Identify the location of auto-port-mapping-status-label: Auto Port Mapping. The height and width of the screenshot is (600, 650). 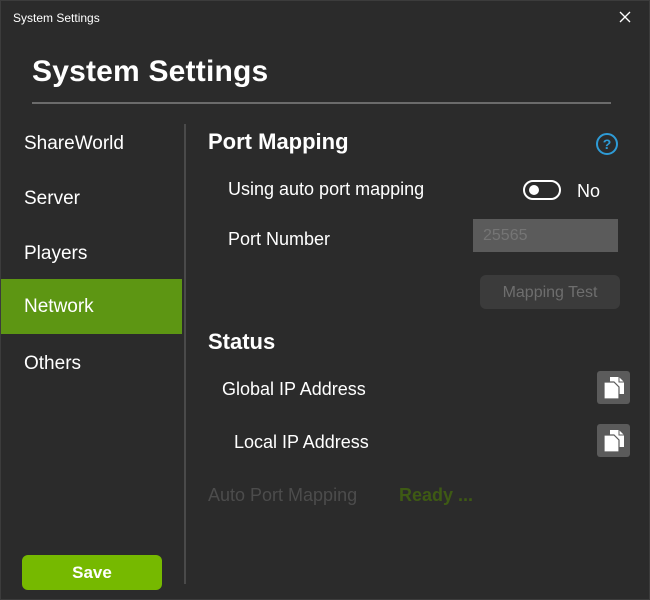
(283, 495).